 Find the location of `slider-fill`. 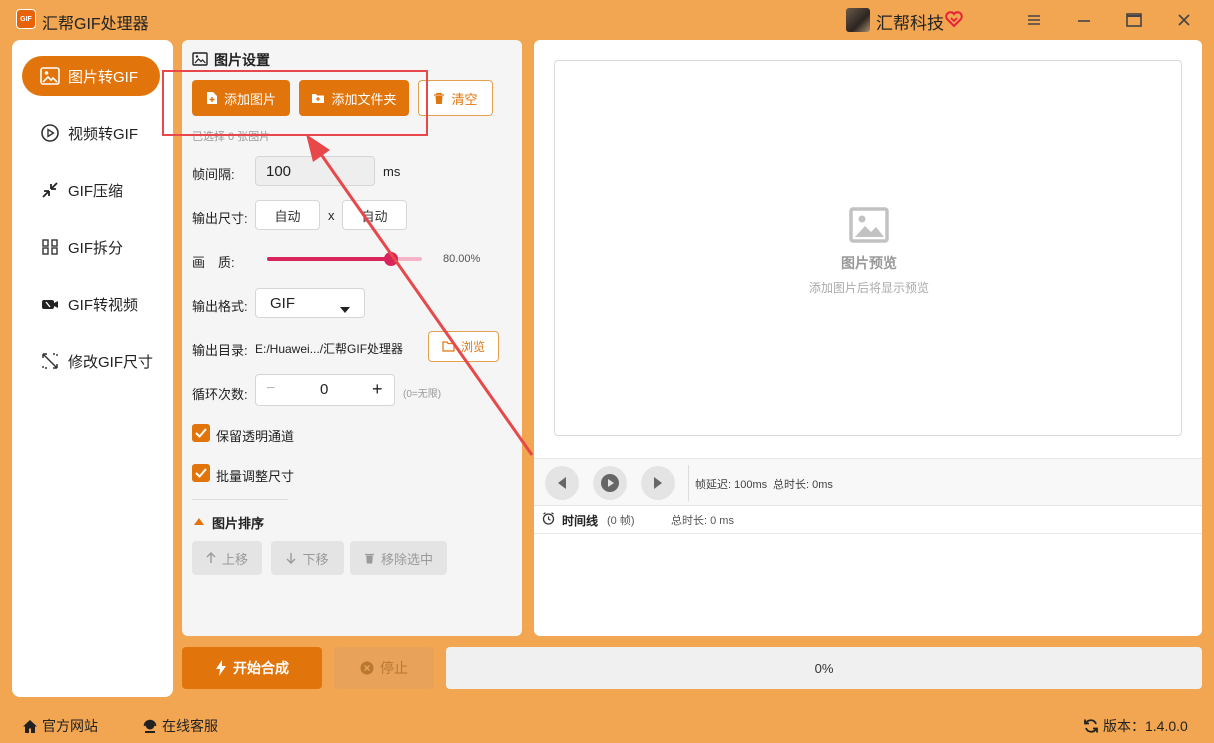

slider-fill is located at coordinates (329, 259).